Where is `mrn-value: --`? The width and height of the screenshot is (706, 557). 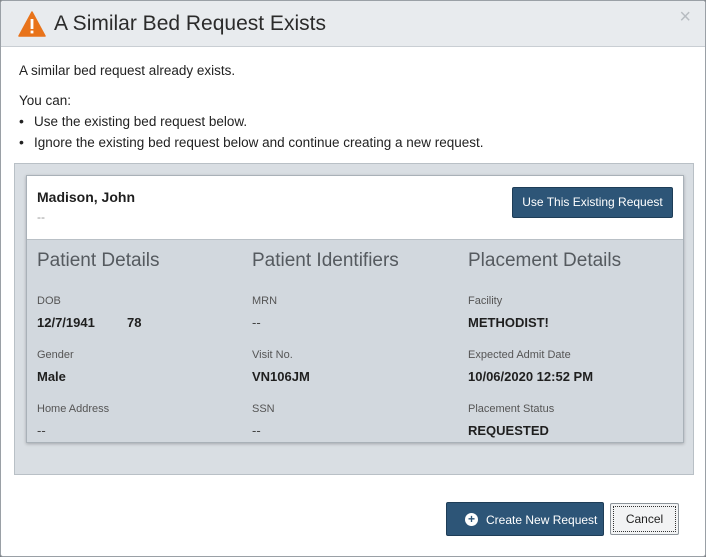
mrn-value: -- is located at coordinates (256, 322).